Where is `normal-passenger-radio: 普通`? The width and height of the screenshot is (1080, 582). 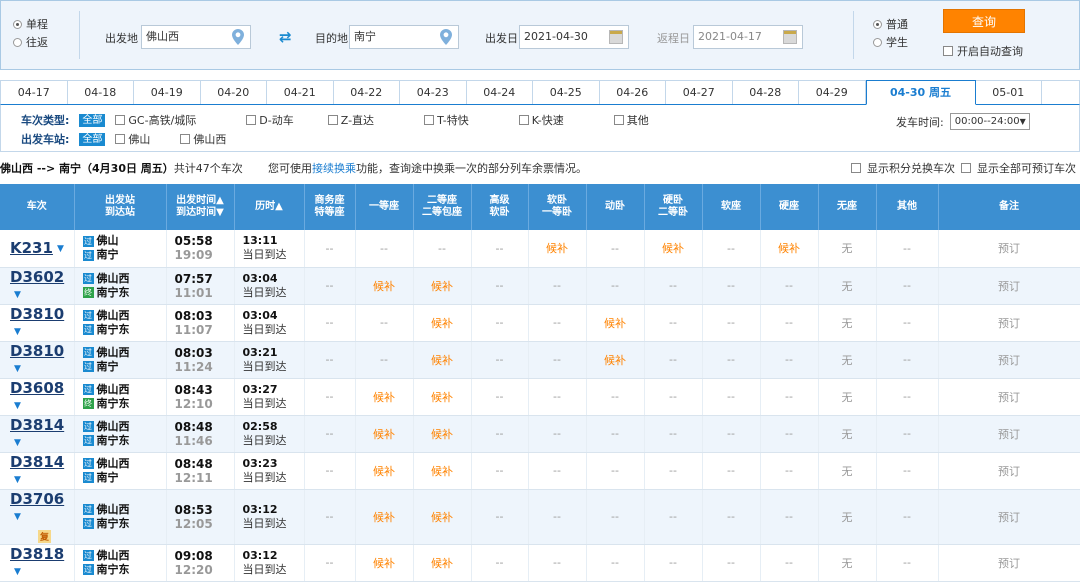
normal-passenger-radio: 普通 is located at coordinates (890, 24).